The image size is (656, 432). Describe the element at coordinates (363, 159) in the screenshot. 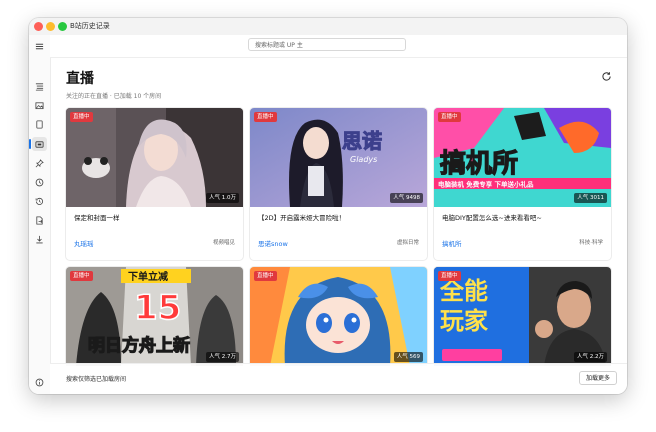

I see `card-art-text: Gladys` at that location.